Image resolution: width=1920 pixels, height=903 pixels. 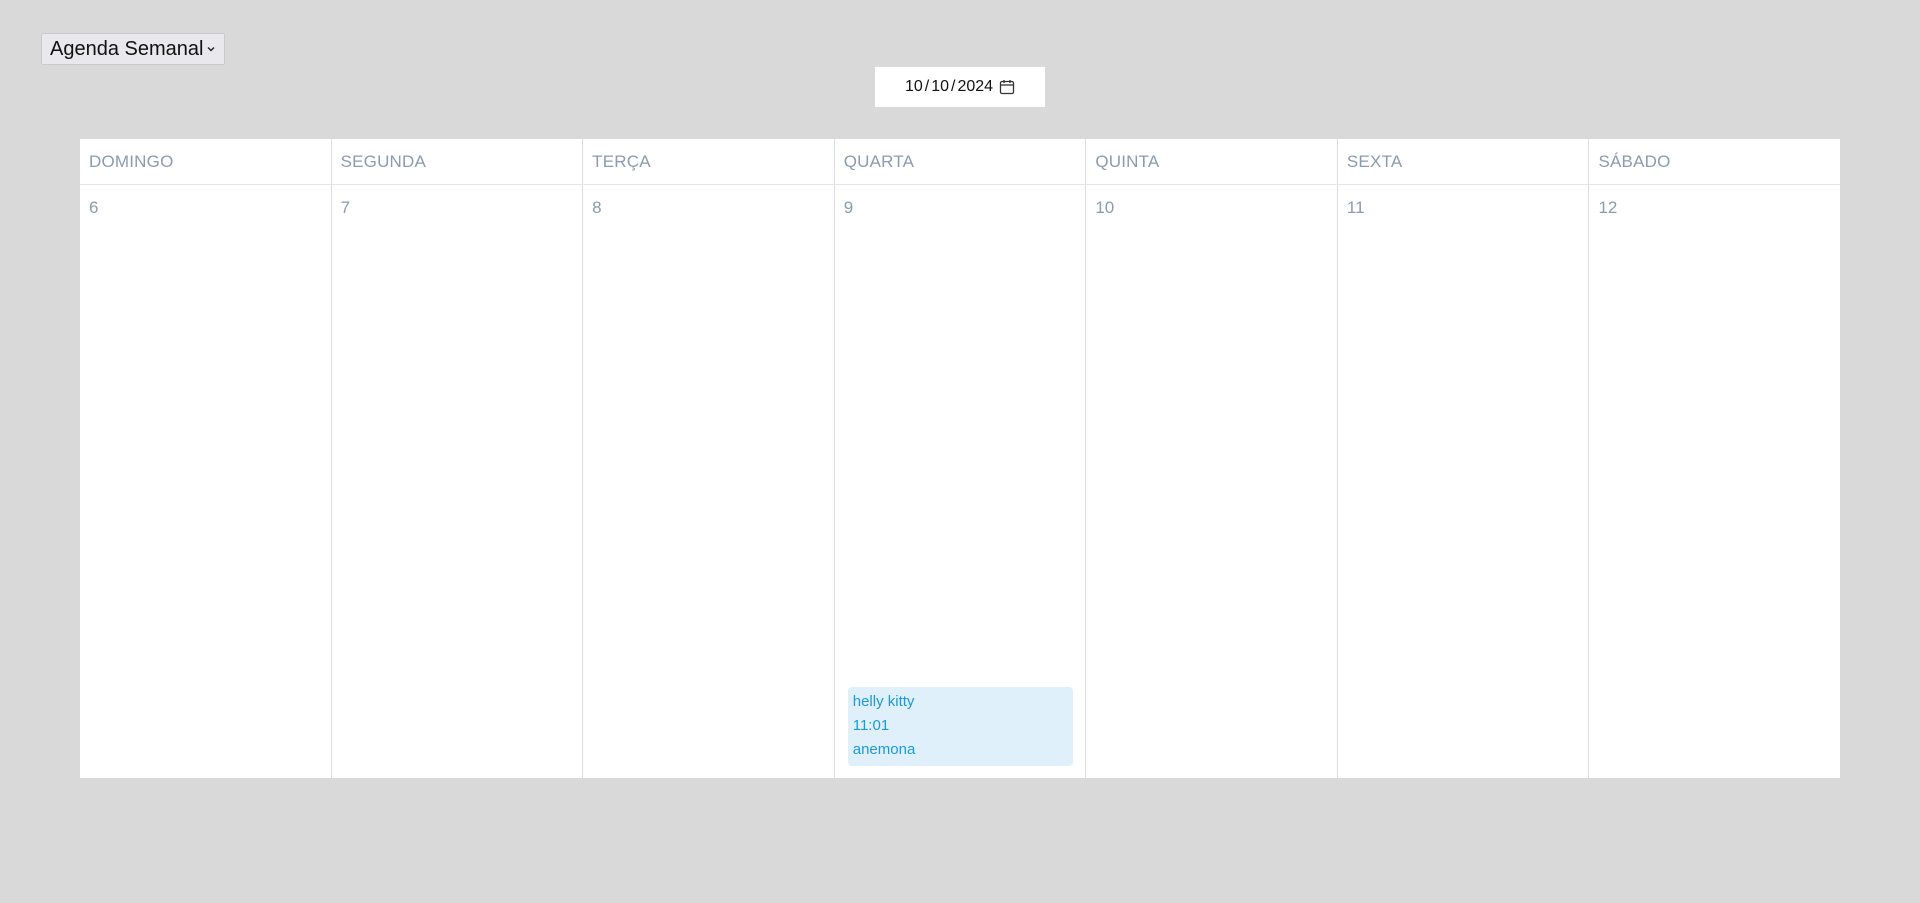 I want to click on day-cell-thursday: 10, so click(x=1212, y=481).